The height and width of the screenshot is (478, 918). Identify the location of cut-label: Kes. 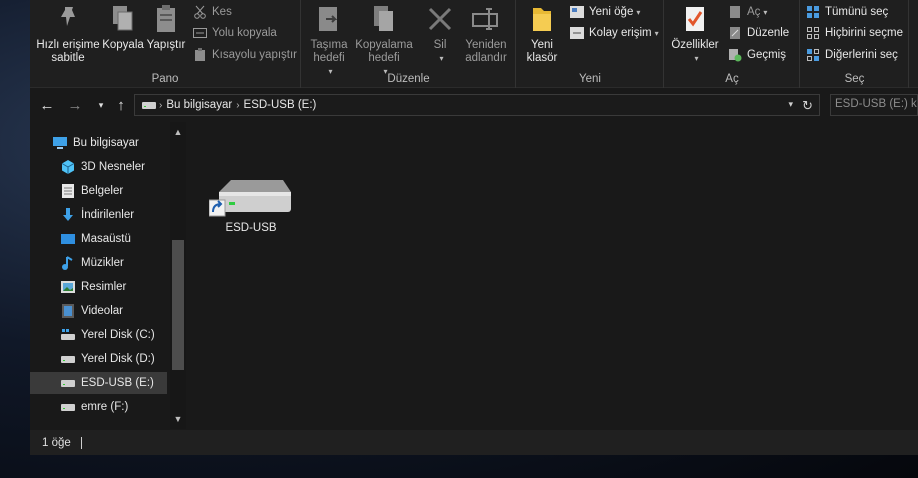
(222, 12).